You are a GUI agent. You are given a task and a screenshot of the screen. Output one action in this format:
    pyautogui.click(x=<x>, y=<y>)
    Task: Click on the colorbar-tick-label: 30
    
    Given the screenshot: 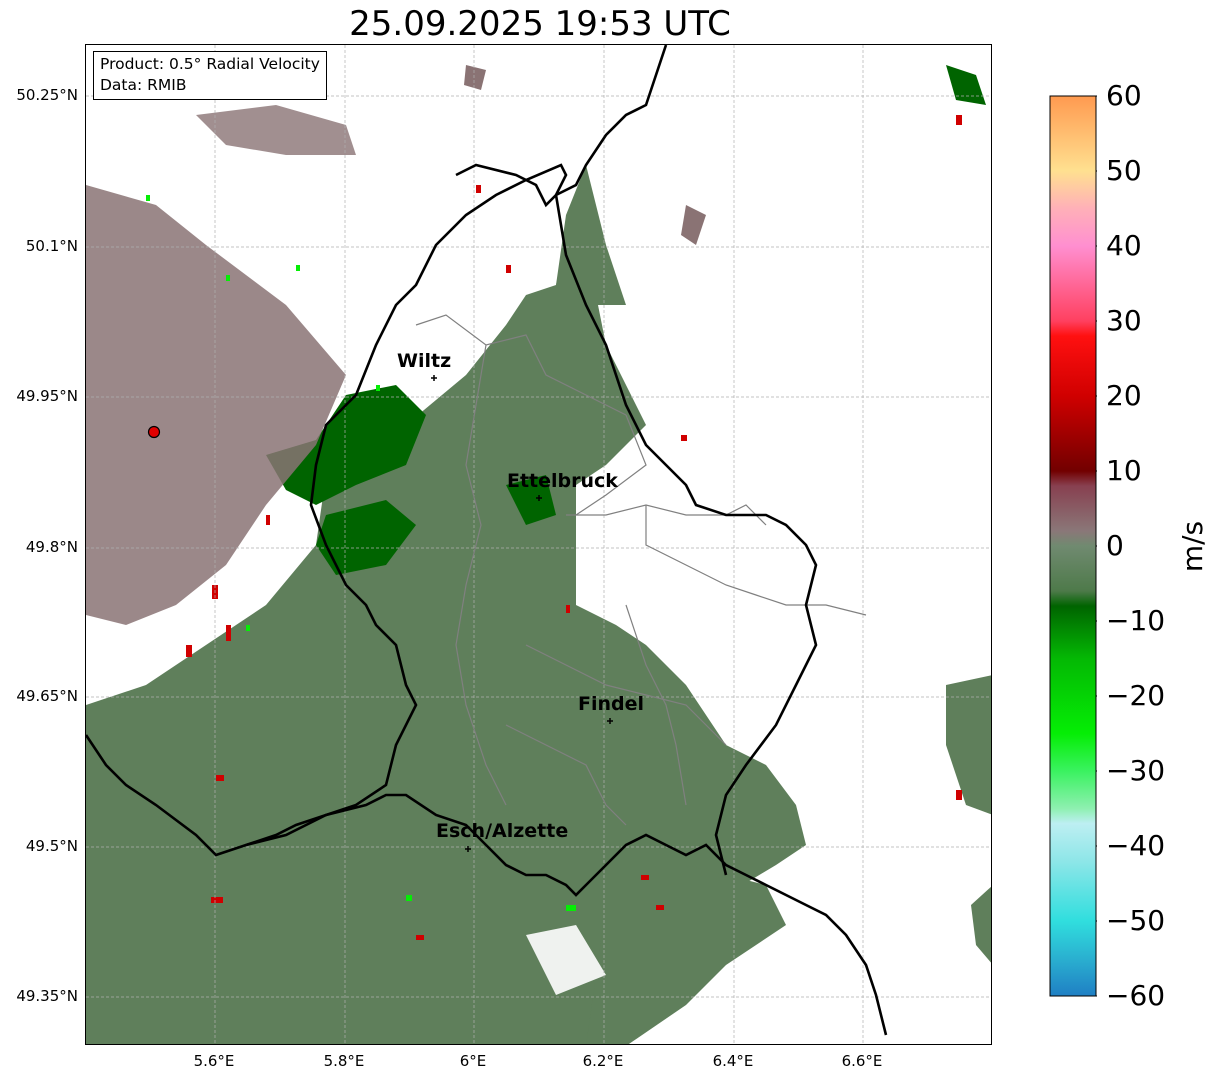 What is the action you would take?
    pyautogui.click(x=1124, y=320)
    